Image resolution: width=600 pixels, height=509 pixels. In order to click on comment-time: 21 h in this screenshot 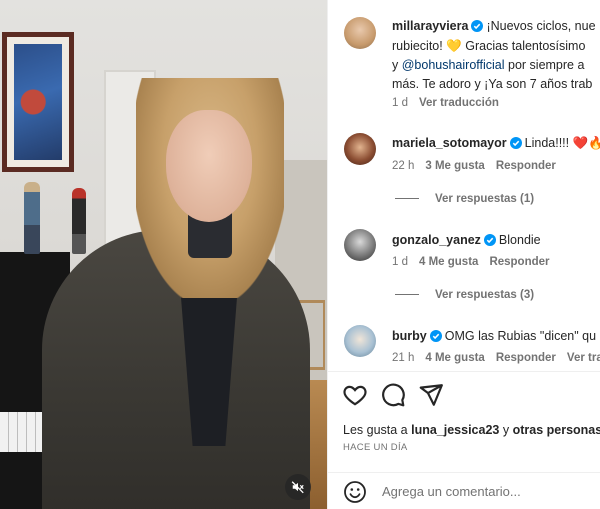, I will do `click(403, 358)`.